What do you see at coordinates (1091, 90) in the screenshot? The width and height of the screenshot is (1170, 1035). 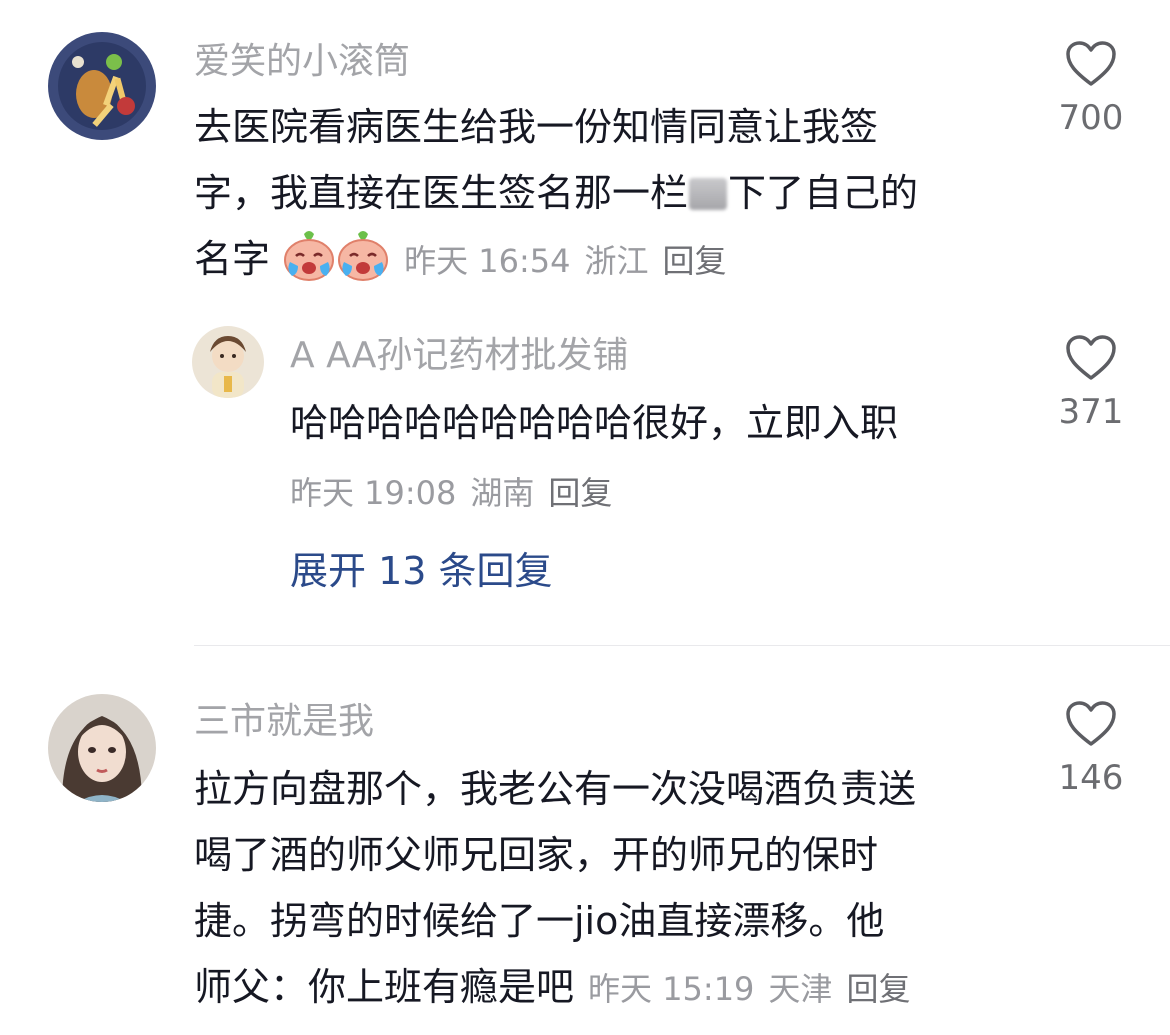 I see `like-button: 700` at bounding box center [1091, 90].